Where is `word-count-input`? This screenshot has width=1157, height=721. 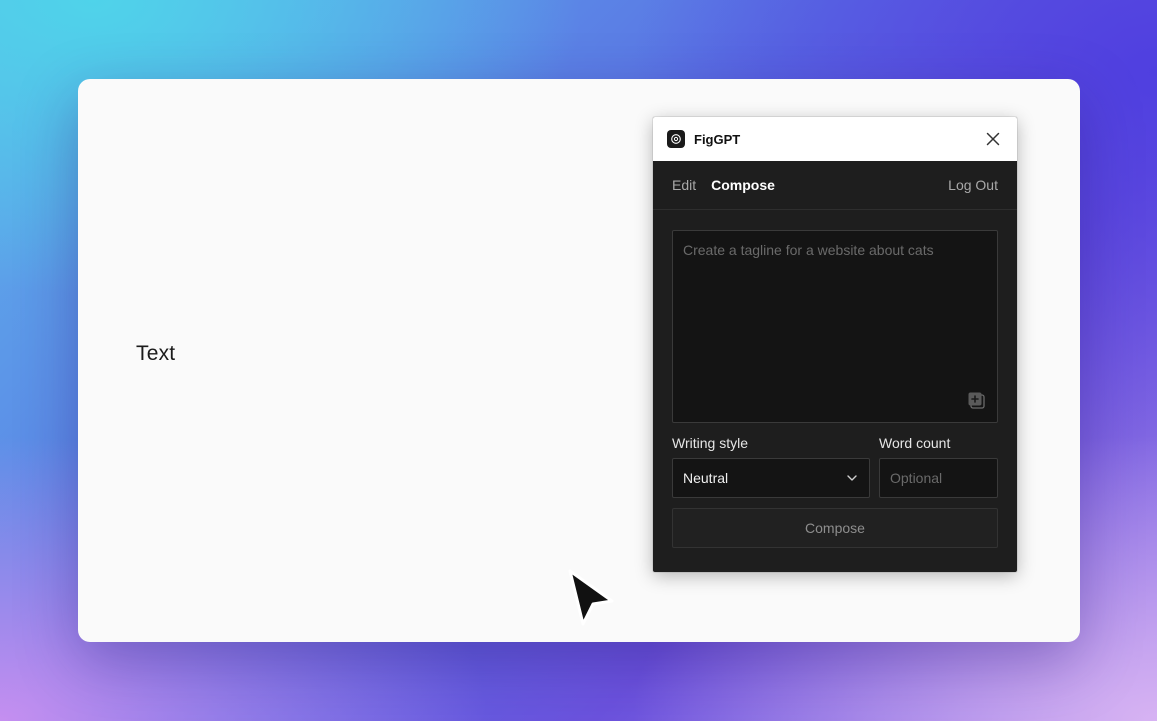 word-count-input is located at coordinates (938, 478).